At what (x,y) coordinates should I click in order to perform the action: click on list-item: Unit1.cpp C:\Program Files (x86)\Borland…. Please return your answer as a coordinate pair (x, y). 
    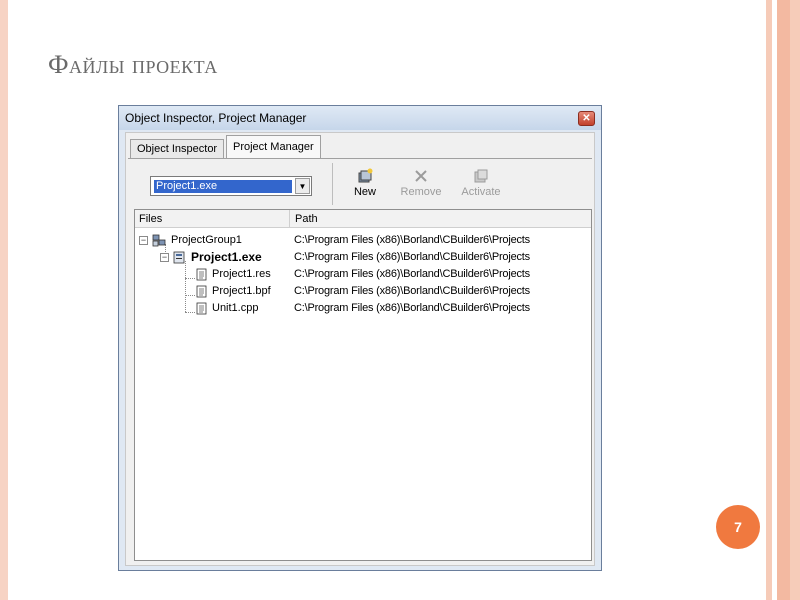
    Looking at the image, I should click on (363, 308).